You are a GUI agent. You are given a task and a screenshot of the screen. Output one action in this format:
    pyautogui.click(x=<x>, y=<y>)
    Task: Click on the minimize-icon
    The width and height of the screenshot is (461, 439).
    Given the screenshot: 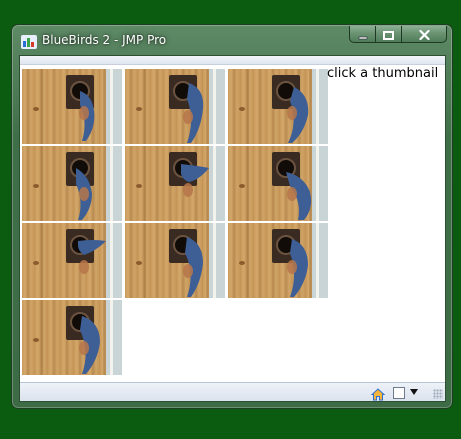 What is the action you would take?
    pyautogui.click(x=363, y=34)
    